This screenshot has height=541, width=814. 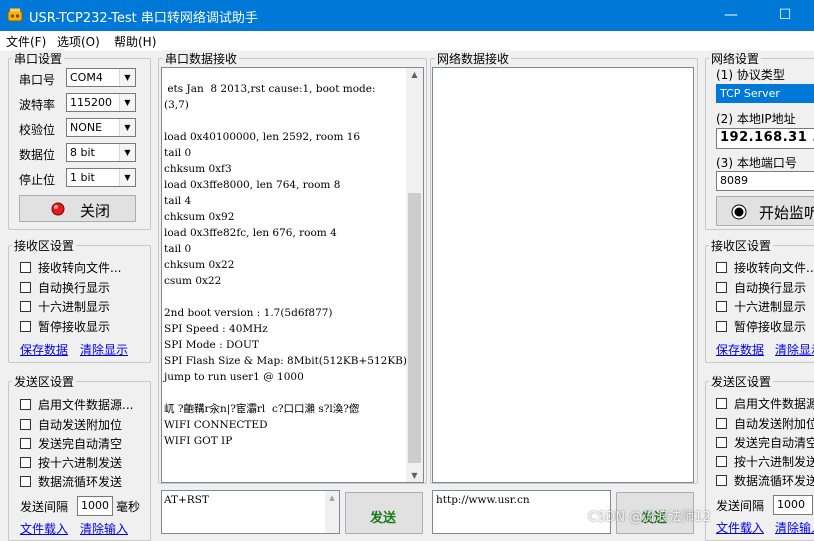 I want to click on left-send-settings-title: 发送区设置, so click(x=44, y=381).